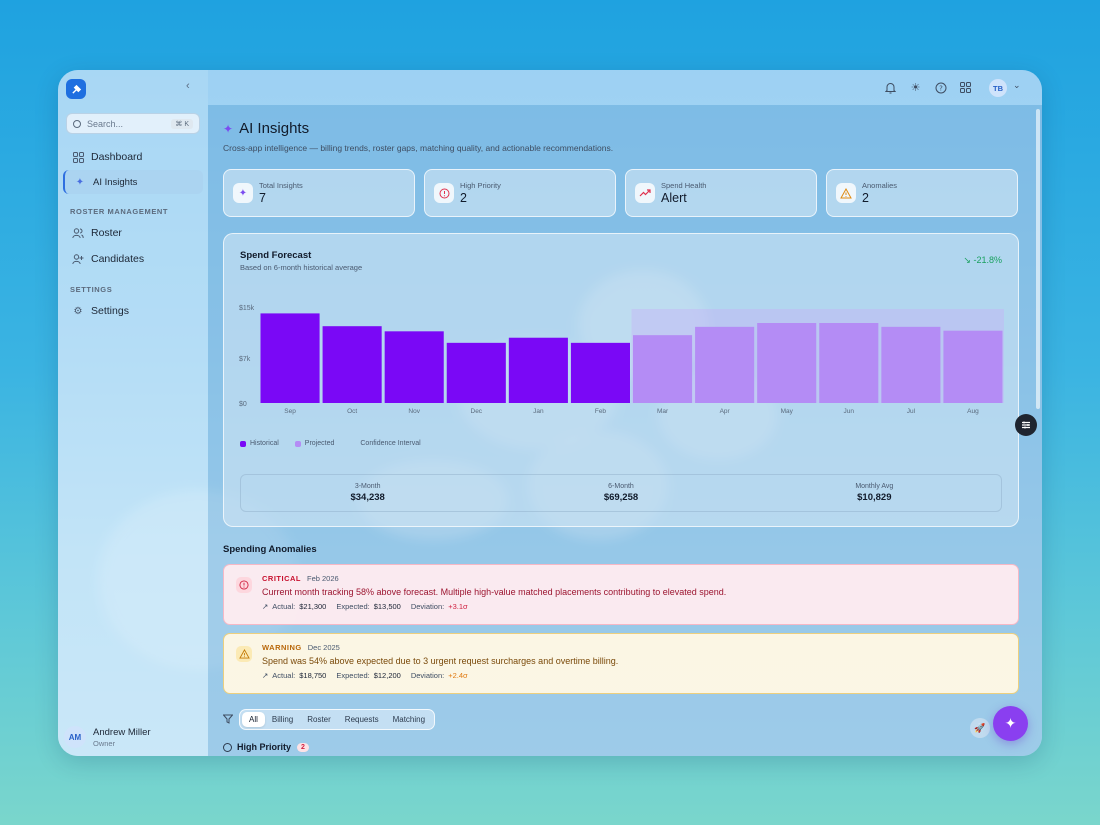 The image size is (1100, 825). What do you see at coordinates (390, 443) in the screenshot?
I see `legend-label: Confidence Interval` at bounding box center [390, 443].